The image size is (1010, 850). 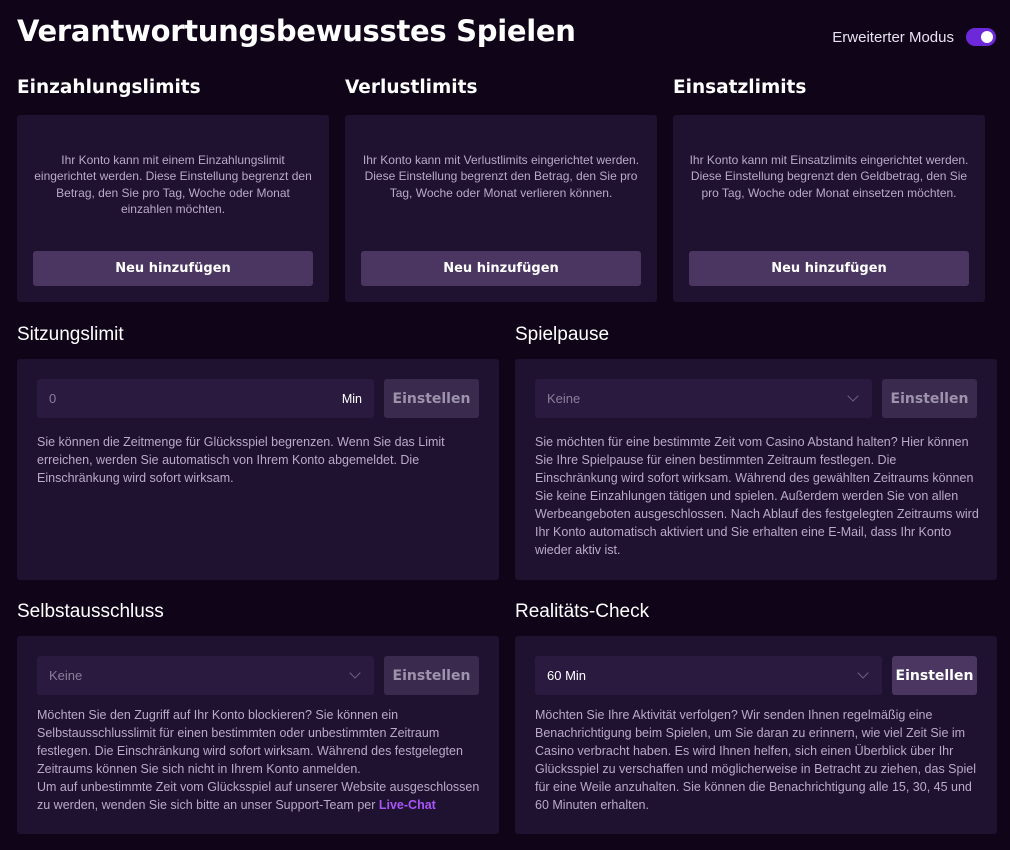 I want to click on switch-knob, so click(x=987, y=37).